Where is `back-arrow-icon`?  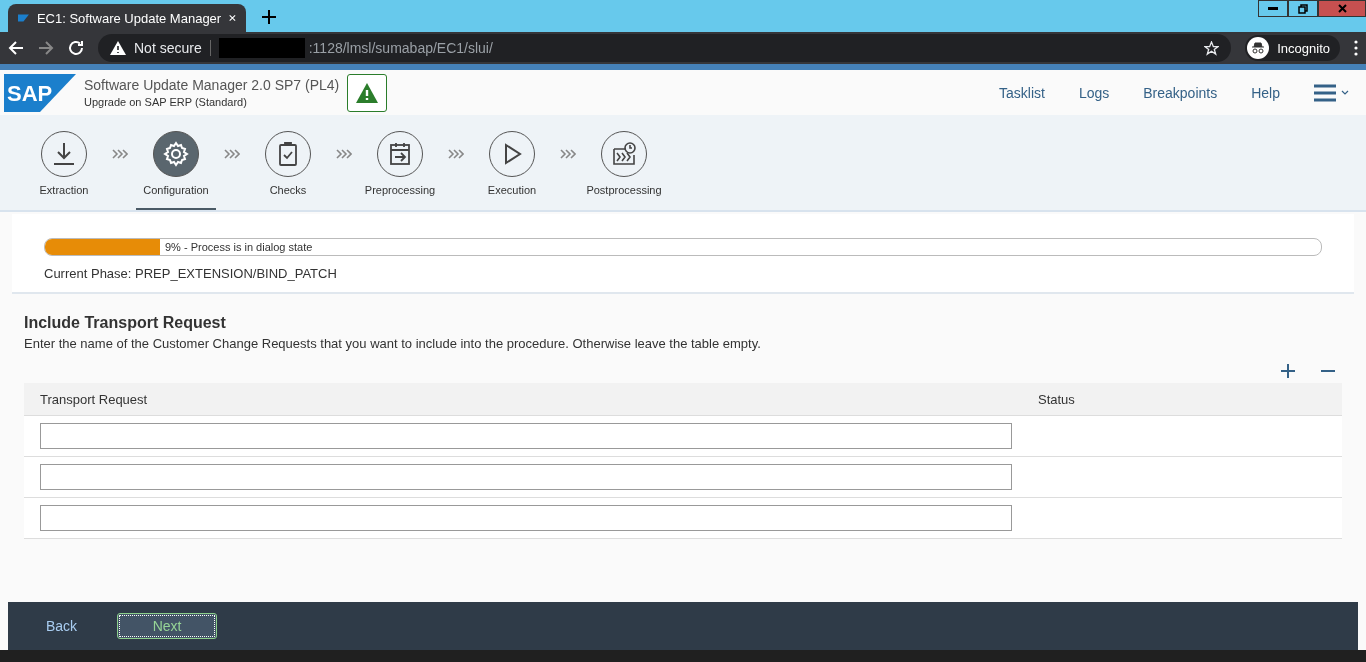 back-arrow-icon is located at coordinates (16, 48).